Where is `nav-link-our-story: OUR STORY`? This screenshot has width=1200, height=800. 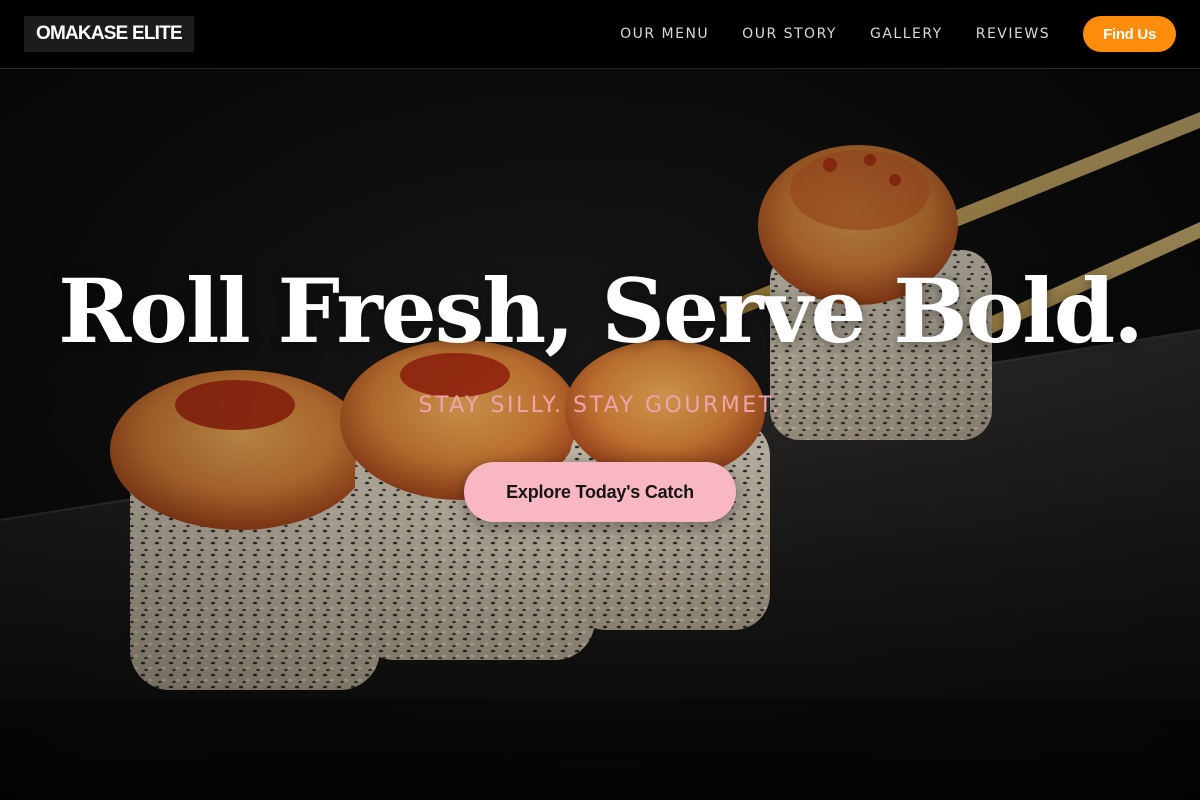 nav-link-our-story: OUR STORY is located at coordinates (789, 34).